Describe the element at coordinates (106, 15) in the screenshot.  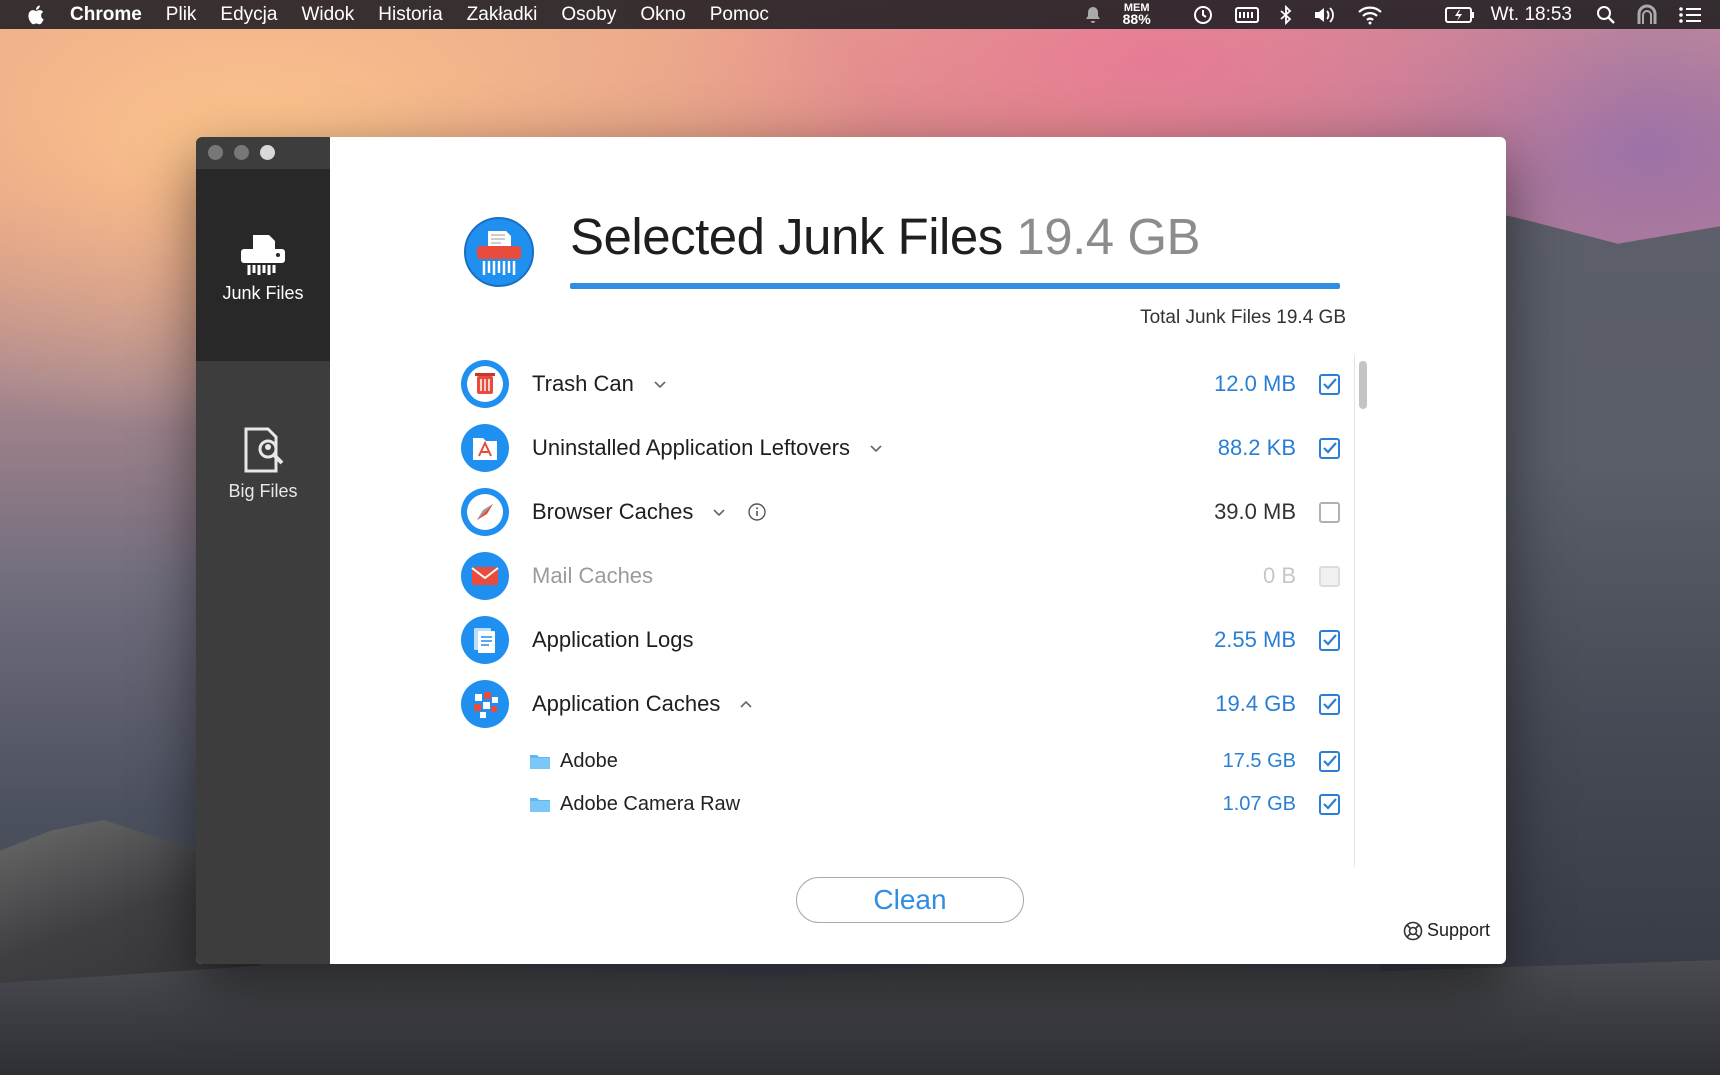
I see `menu-app-name: Chrome` at that location.